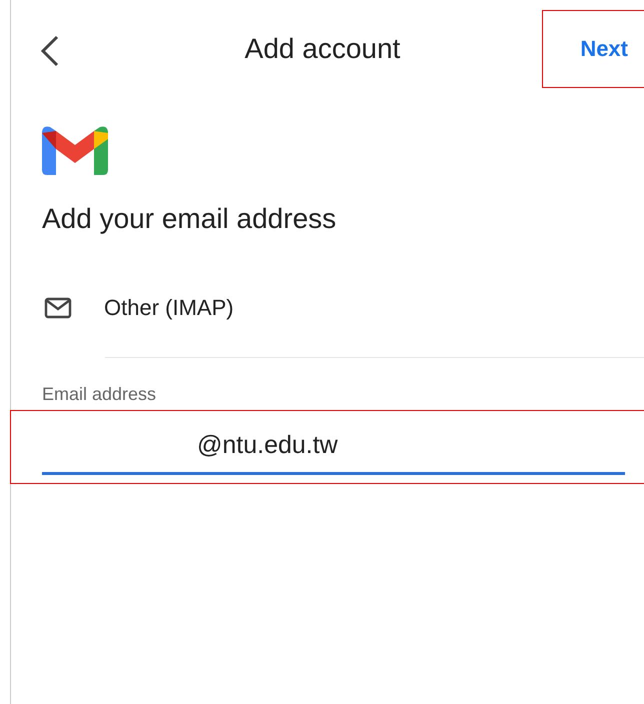 The width and height of the screenshot is (644, 704). What do you see at coordinates (58, 308) in the screenshot?
I see `envelope-icon` at bounding box center [58, 308].